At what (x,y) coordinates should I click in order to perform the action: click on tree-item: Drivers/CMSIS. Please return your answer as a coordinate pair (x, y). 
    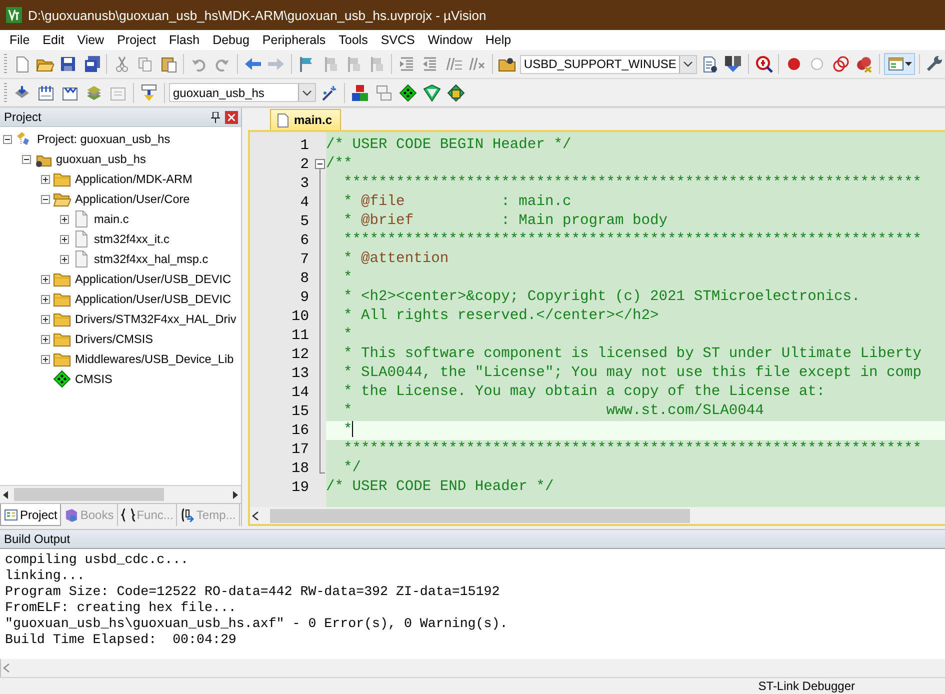
    Looking at the image, I should click on (113, 339).